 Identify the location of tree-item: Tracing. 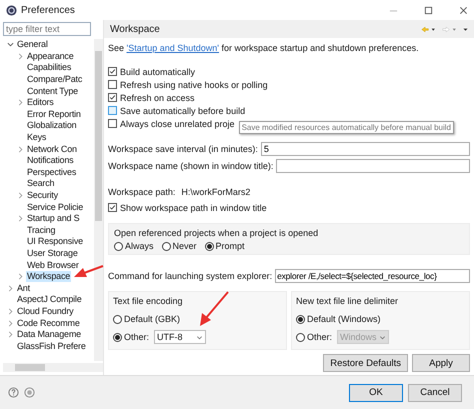
(41, 230).